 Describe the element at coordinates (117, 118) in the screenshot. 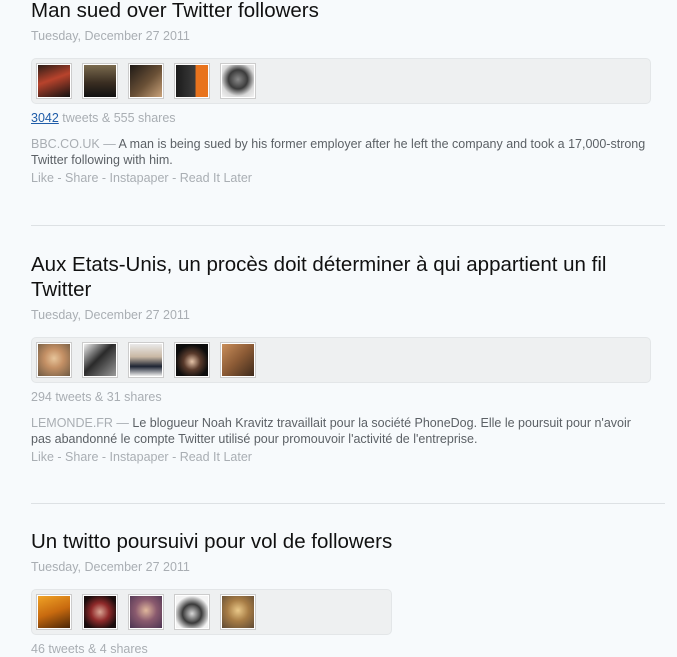

I see `tweets-shares-text: tweets & 555 shares` at that location.